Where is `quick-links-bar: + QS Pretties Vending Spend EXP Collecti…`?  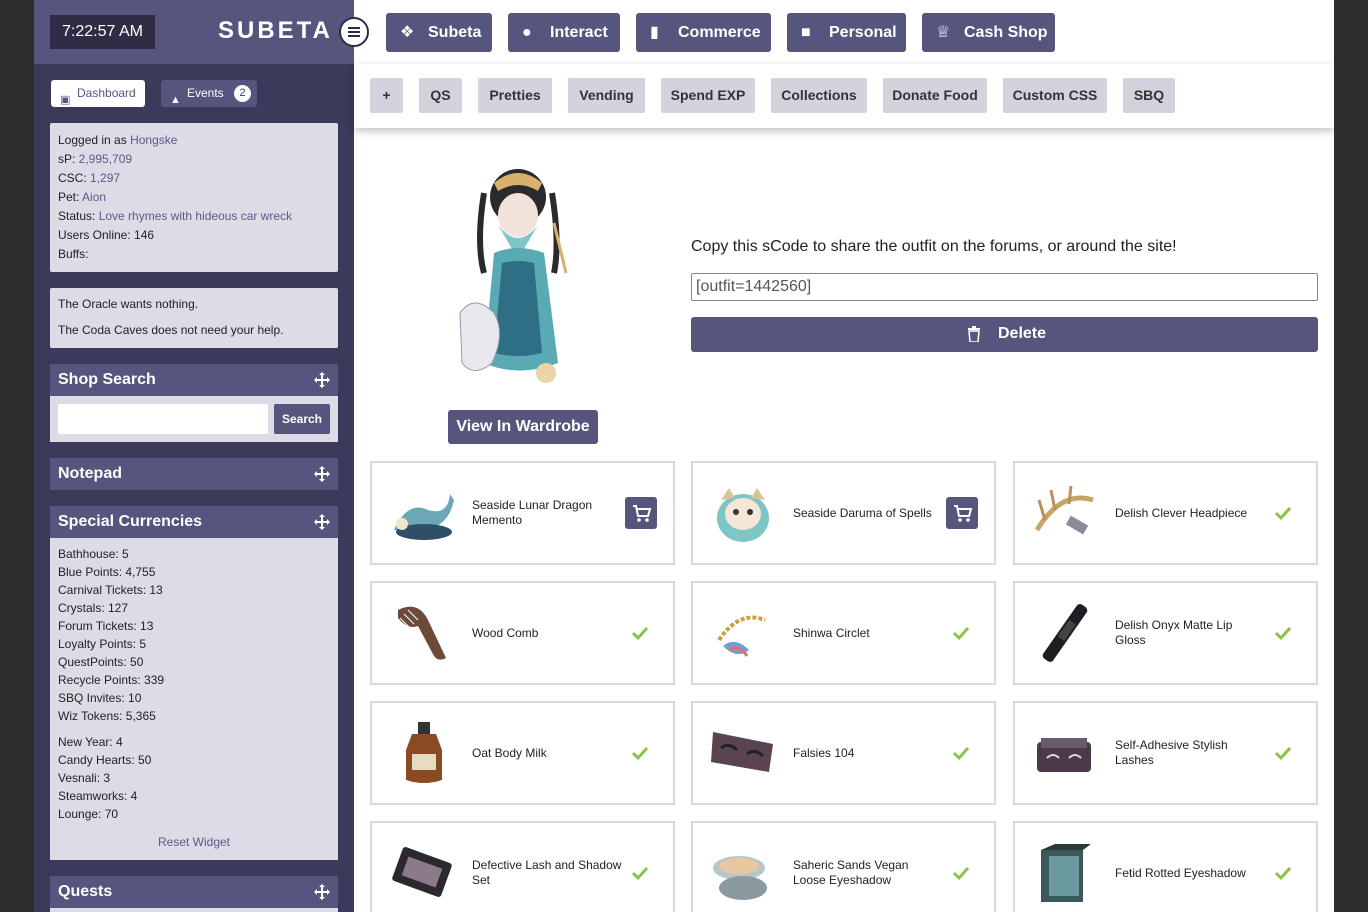 quick-links-bar: + QS Pretties Vending Spend EXP Collecti… is located at coordinates (844, 96).